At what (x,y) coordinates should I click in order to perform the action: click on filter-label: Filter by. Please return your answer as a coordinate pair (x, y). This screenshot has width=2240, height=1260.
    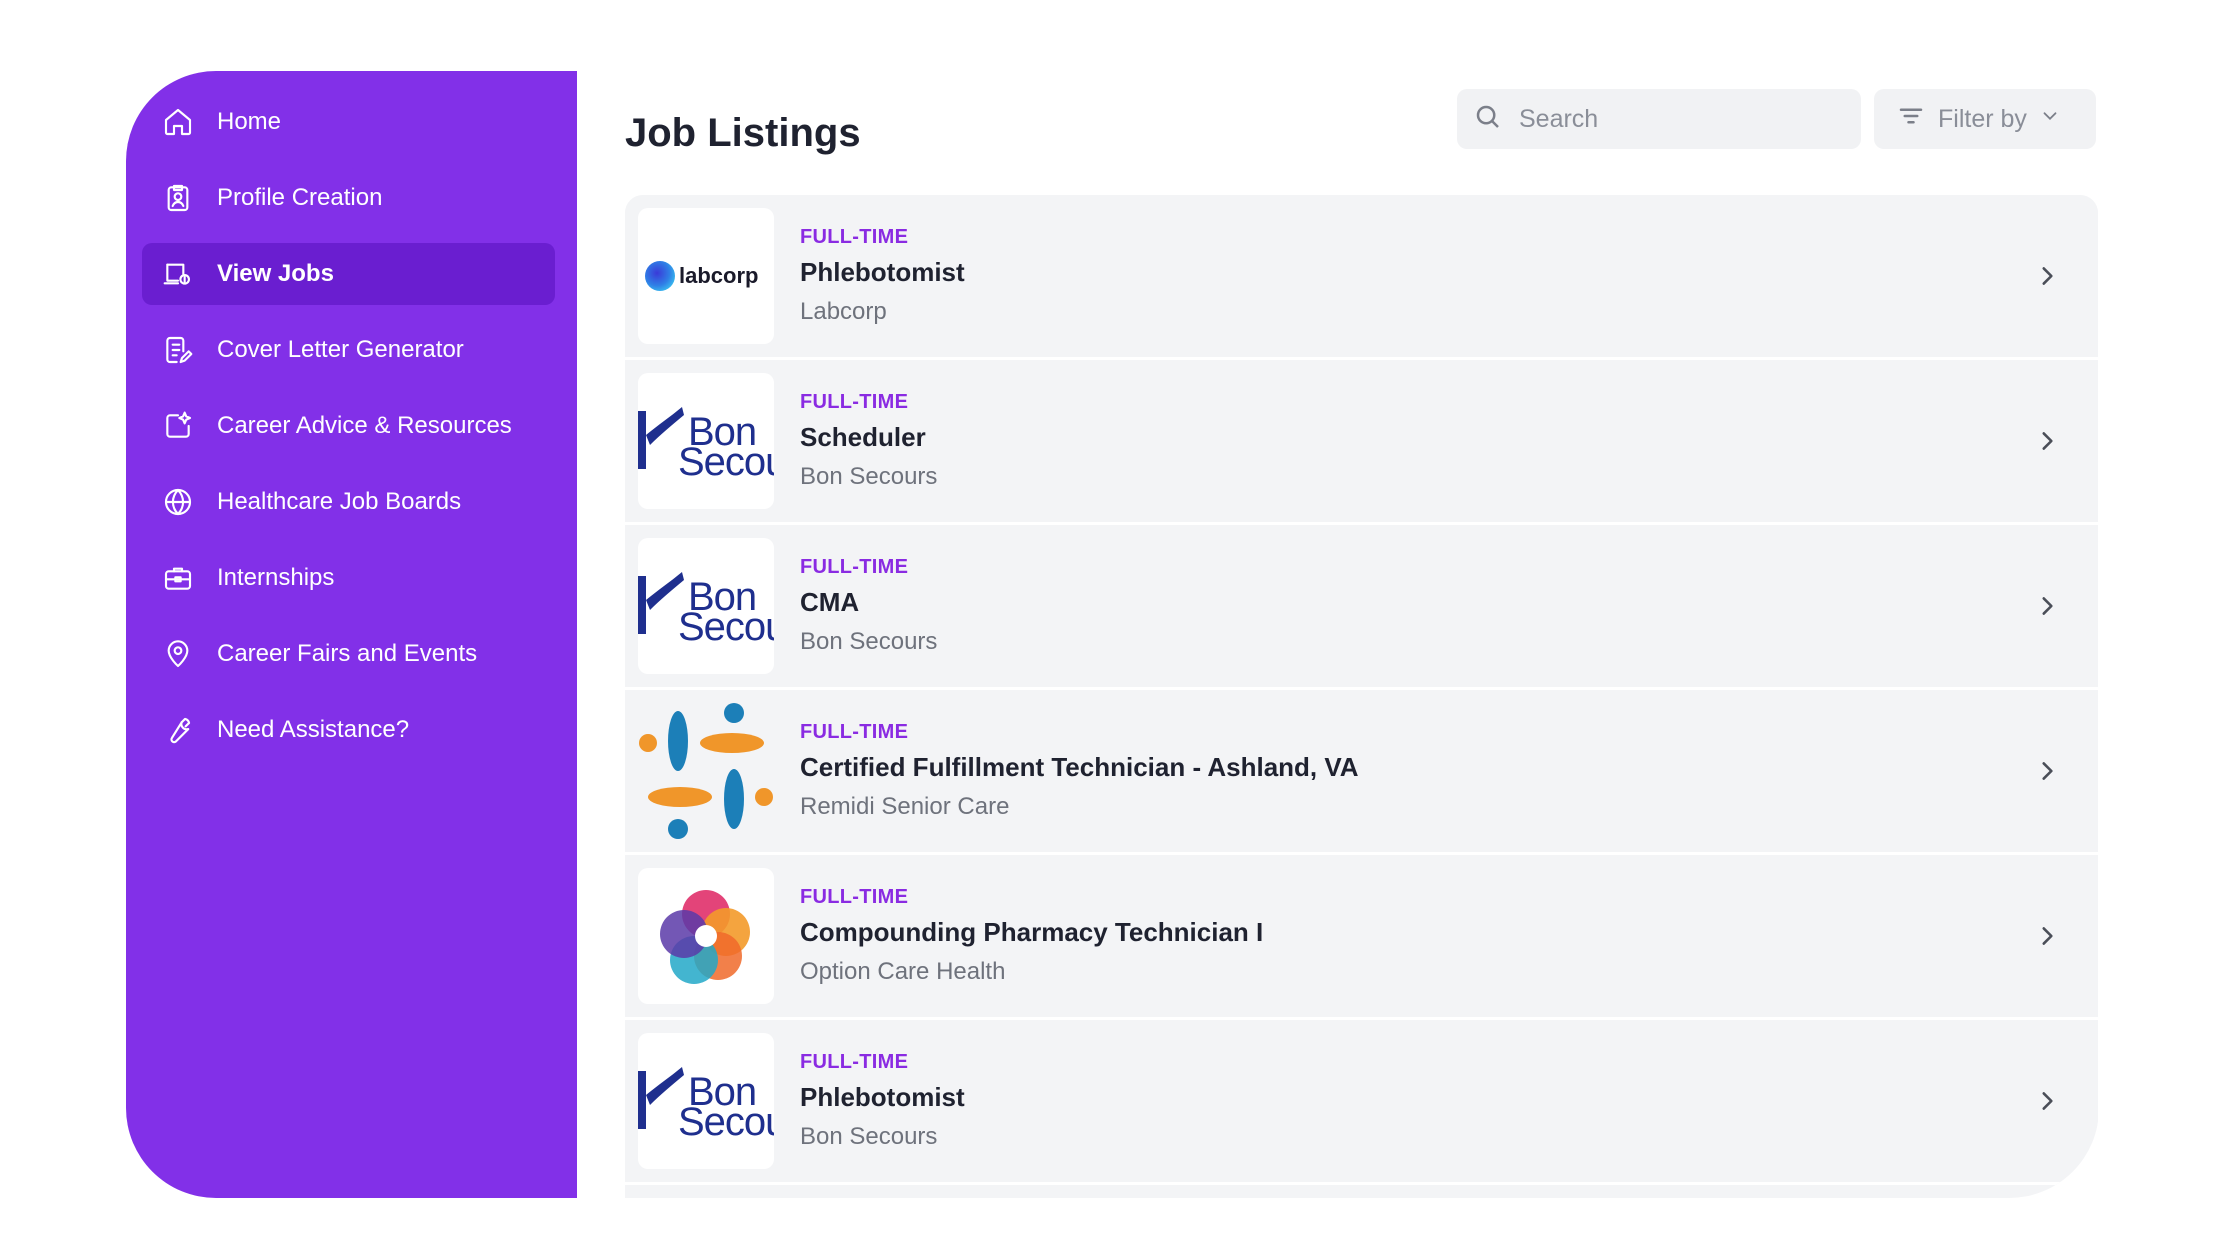
    Looking at the image, I should click on (1982, 118).